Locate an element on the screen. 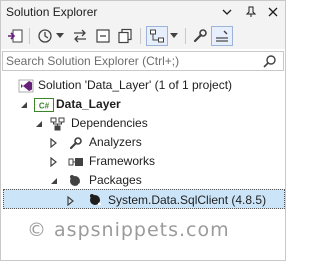 Image resolution: width=320 pixels, height=261 pixels. tree-item-packages: Packages is located at coordinates (143, 180).